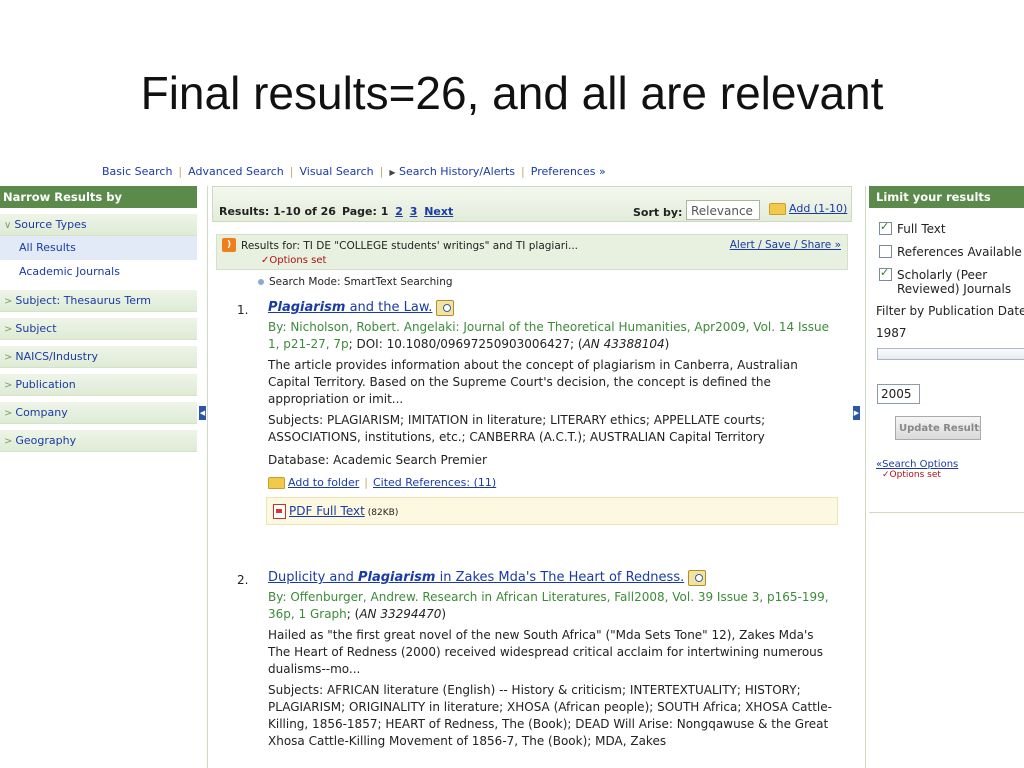 The image size is (1024, 768). What do you see at coordinates (399, 211) in the screenshot?
I see `page-2-link: 2` at bounding box center [399, 211].